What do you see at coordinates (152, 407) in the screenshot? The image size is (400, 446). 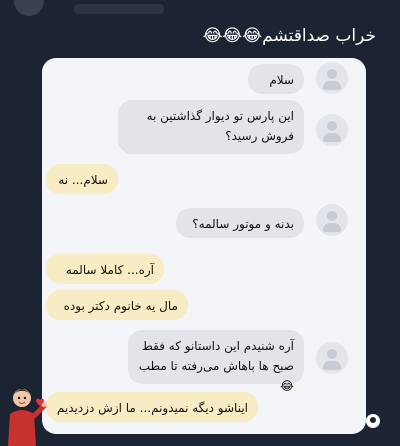 I see `chat-message-outgoing: ایناشو دیگه نمیدونم... ما ازش دزدیدیم` at bounding box center [152, 407].